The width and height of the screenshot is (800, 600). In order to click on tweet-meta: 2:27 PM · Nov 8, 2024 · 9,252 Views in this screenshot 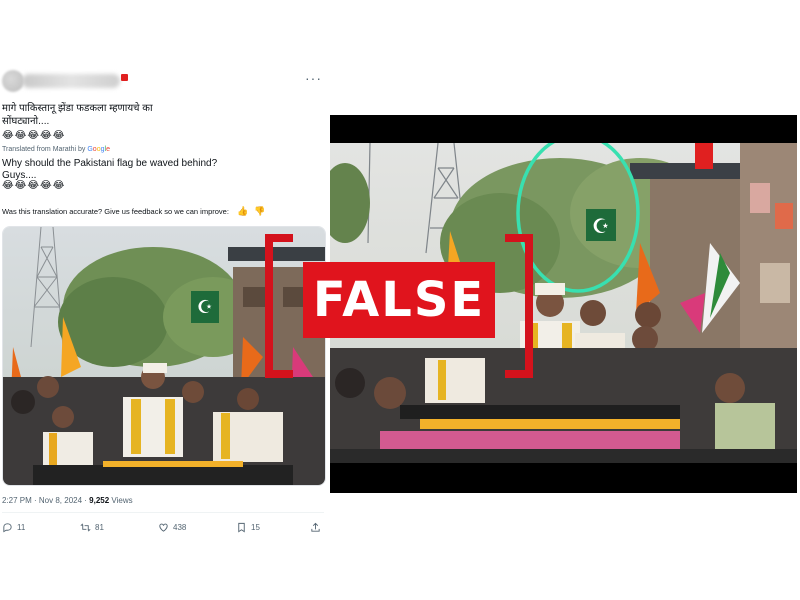, I will do `click(67, 500)`.